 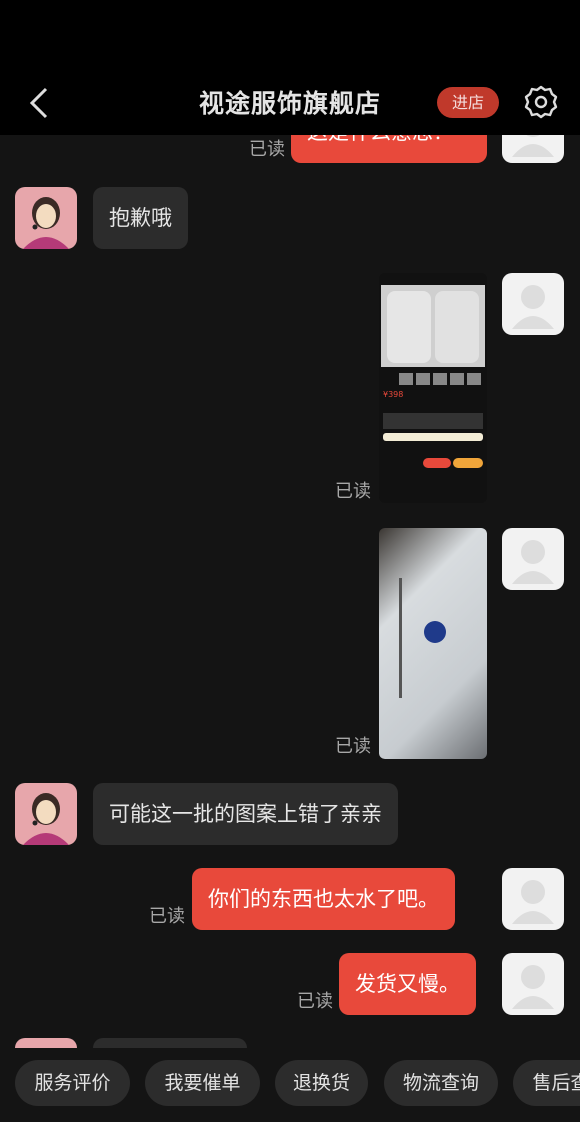 I want to click on quick-reply-chip: 退换货, so click(x=321, y=1083).